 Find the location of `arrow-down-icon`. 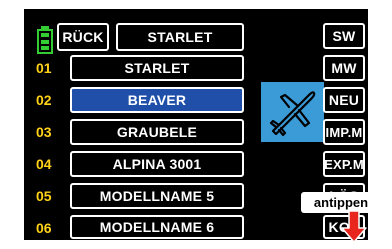

arrow-down-icon is located at coordinates (354, 227).